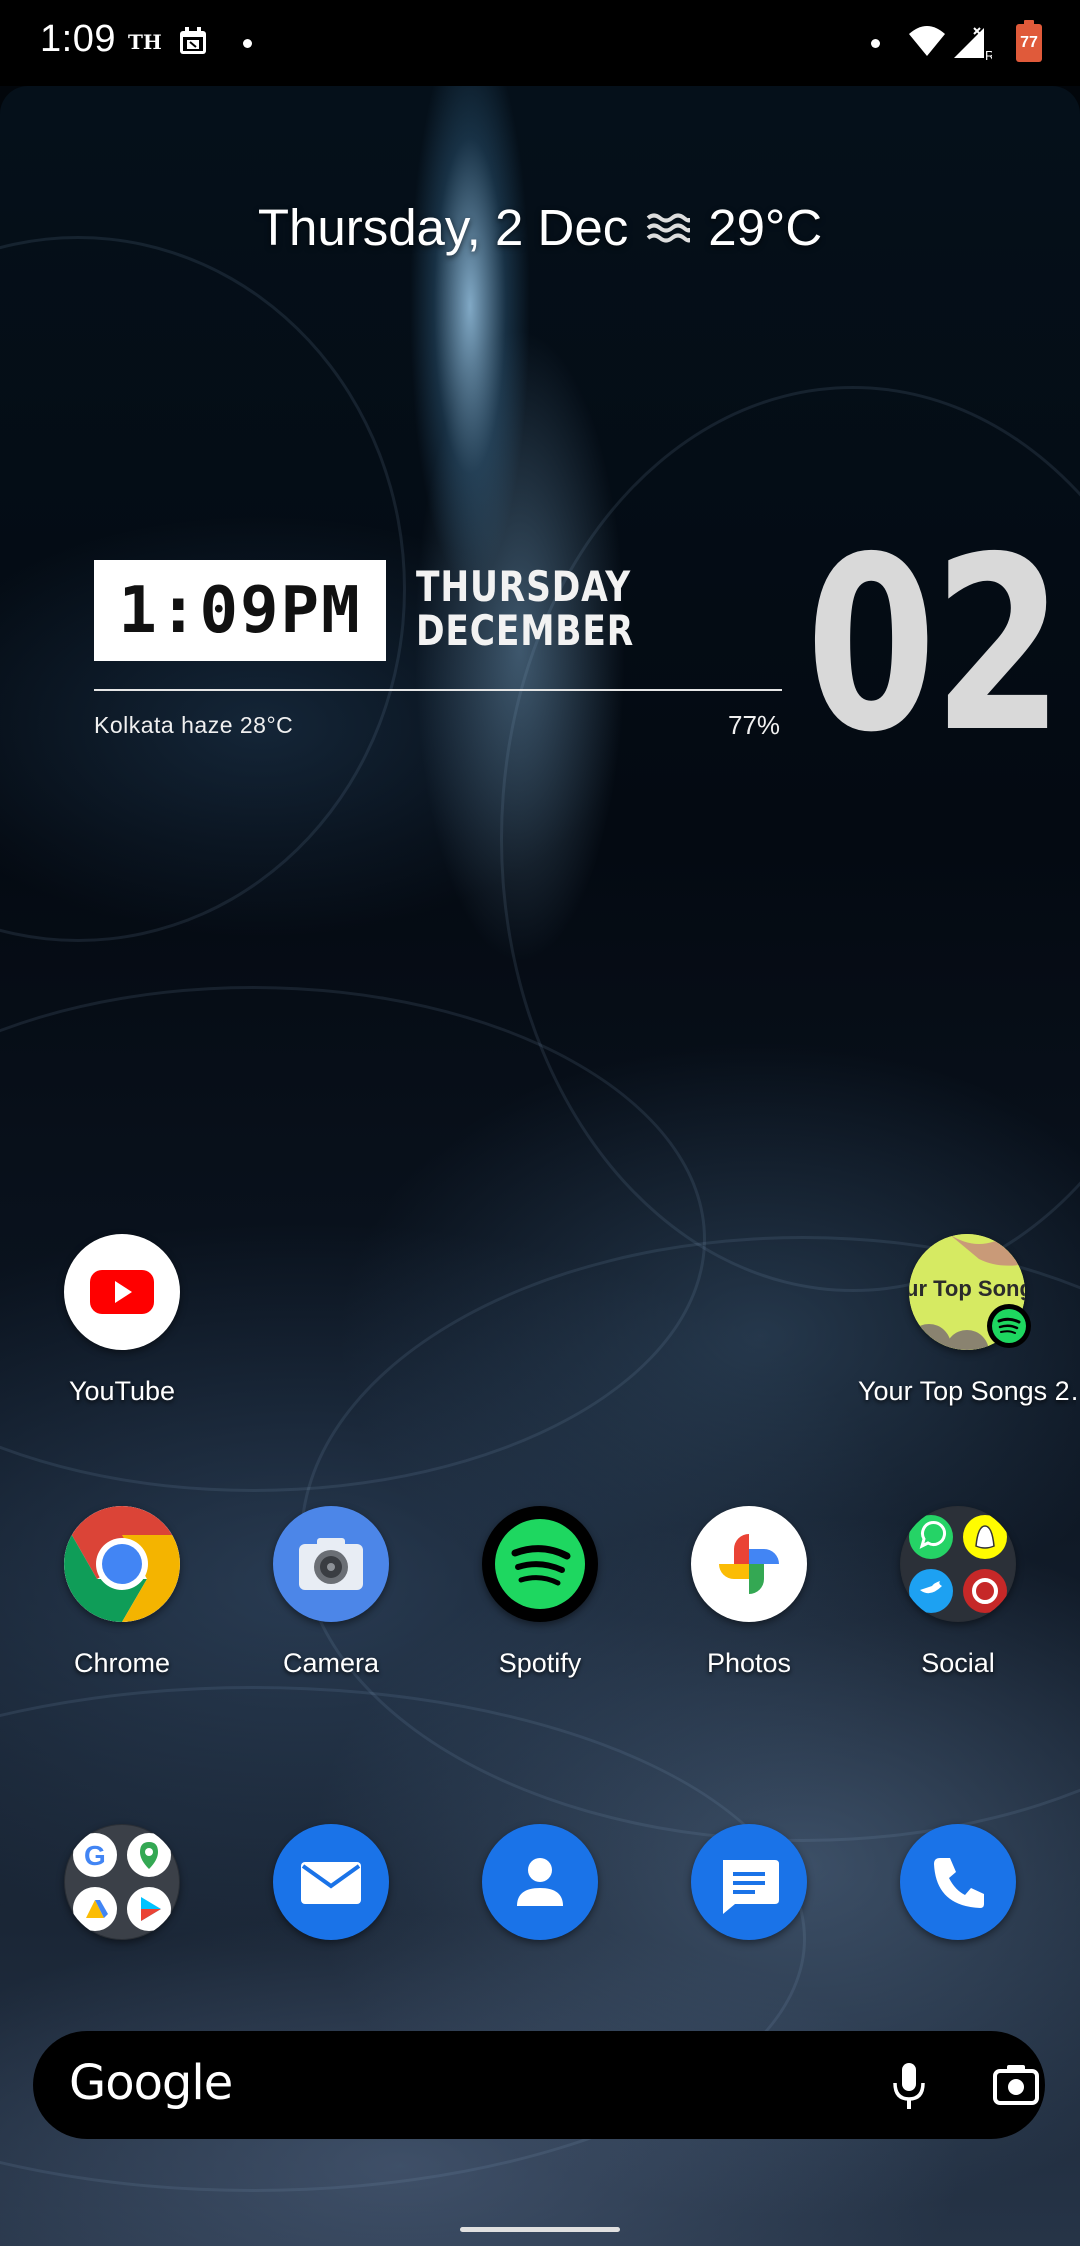 This screenshot has height=2246, width=1080. What do you see at coordinates (749, 1663) in the screenshot?
I see `app-label: Photos` at bounding box center [749, 1663].